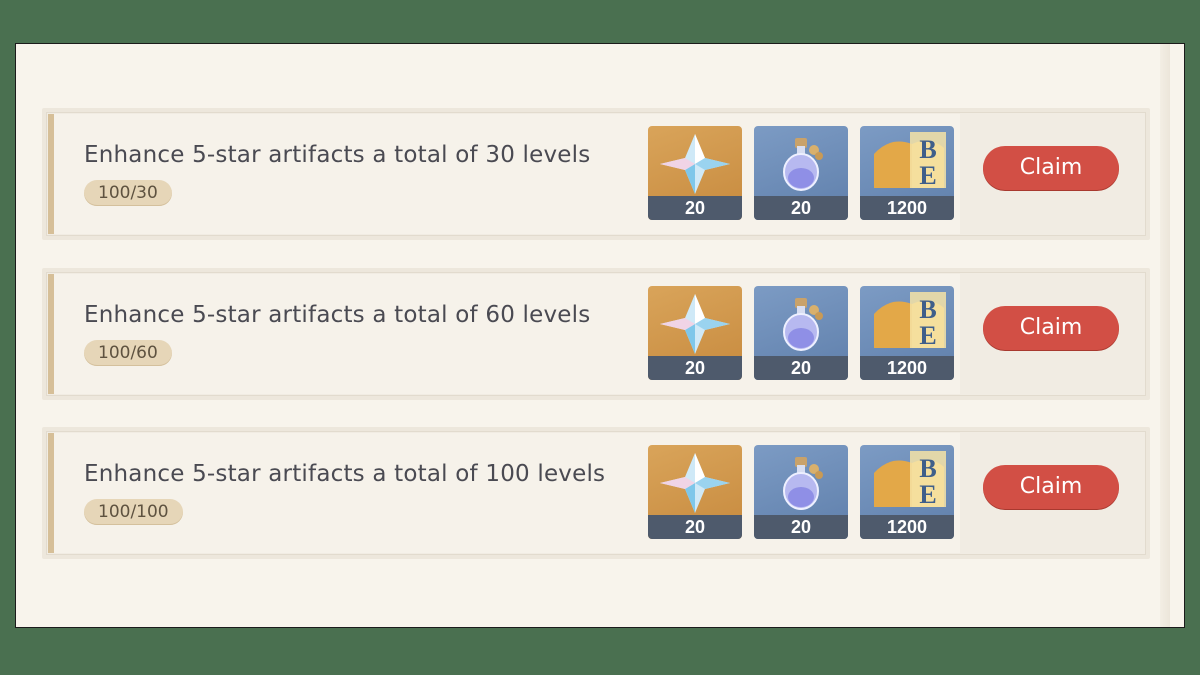  Describe the element at coordinates (133, 512) in the screenshot. I see `progress-badge: 100/100` at that location.